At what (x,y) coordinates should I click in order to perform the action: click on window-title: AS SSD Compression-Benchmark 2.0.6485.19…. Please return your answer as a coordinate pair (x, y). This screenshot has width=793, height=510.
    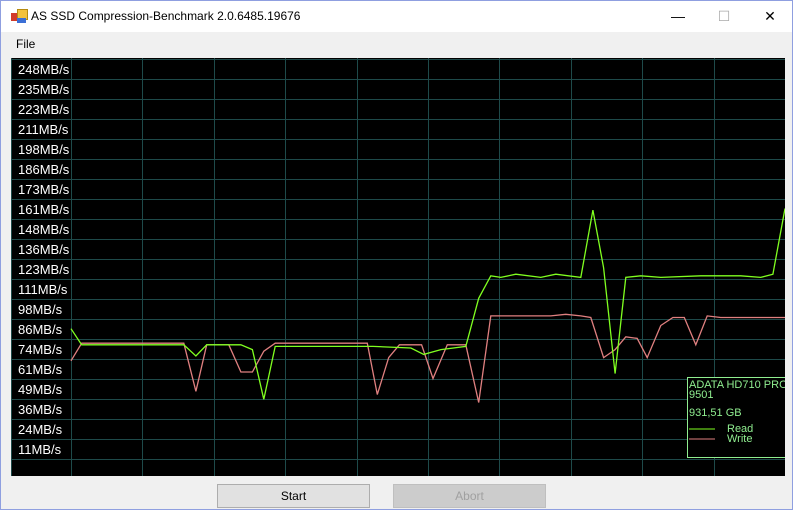
    Looking at the image, I should click on (166, 16).